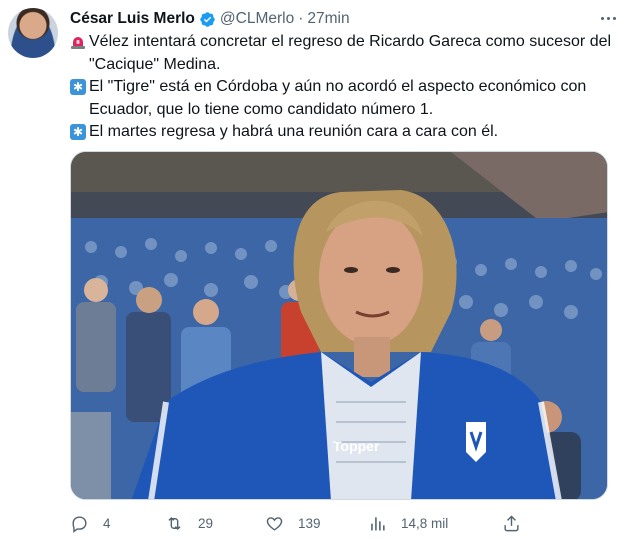 The height and width of the screenshot is (545, 640). What do you see at coordinates (132, 19) in the screenshot?
I see `author-name: César Luis Merlo` at bounding box center [132, 19].